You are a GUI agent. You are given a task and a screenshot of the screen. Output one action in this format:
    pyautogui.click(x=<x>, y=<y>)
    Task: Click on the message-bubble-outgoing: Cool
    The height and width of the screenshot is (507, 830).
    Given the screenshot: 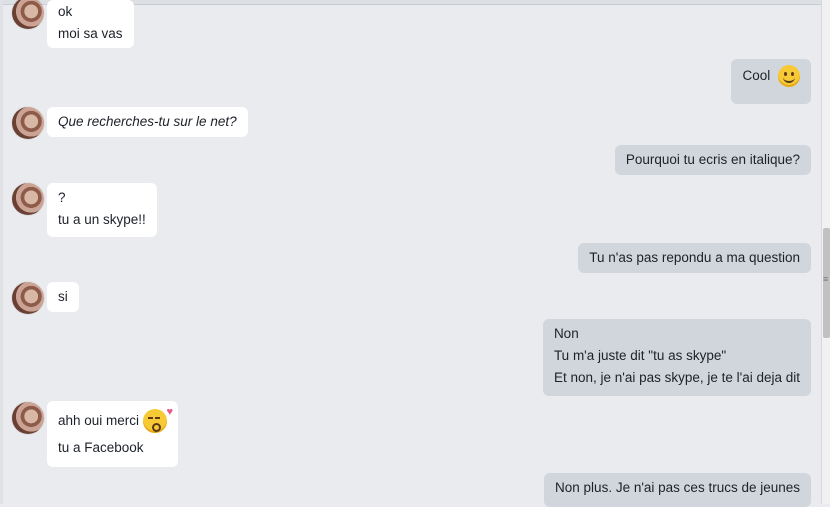 What is the action you would take?
    pyautogui.click(x=771, y=81)
    